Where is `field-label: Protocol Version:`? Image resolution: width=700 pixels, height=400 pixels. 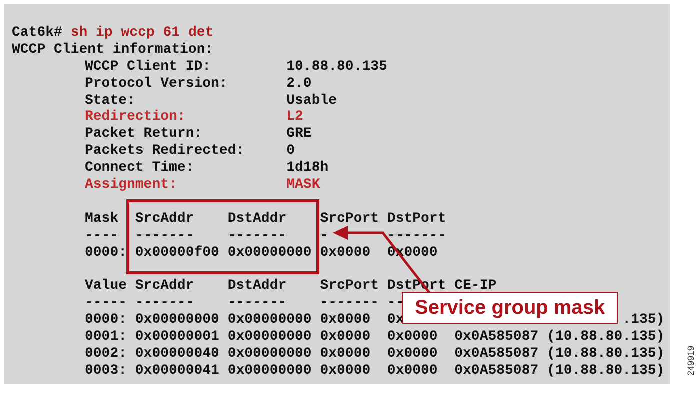 field-label: Protocol Version: is located at coordinates (157, 84).